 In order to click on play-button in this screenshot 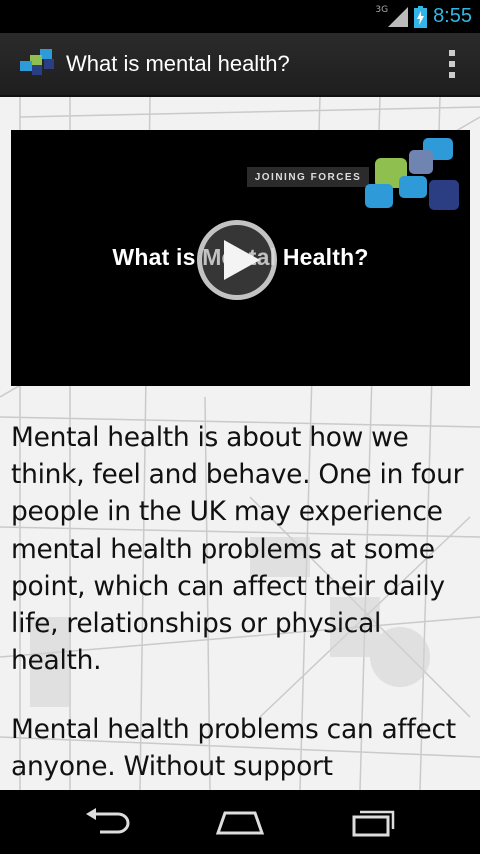, I will do `click(237, 260)`.